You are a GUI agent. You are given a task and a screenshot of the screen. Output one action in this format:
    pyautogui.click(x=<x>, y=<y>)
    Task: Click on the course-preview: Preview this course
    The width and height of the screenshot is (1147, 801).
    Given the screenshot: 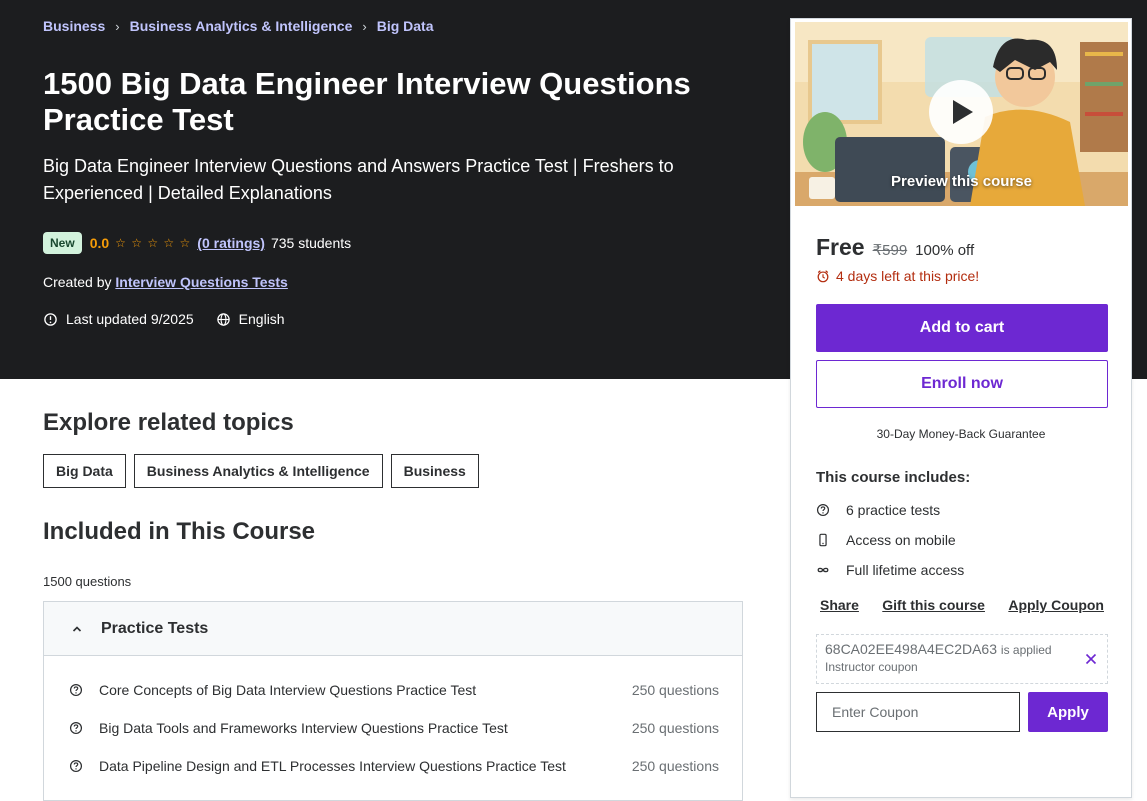 What is the action you would take?
    pyautogui.click(x=961, y=114)
    